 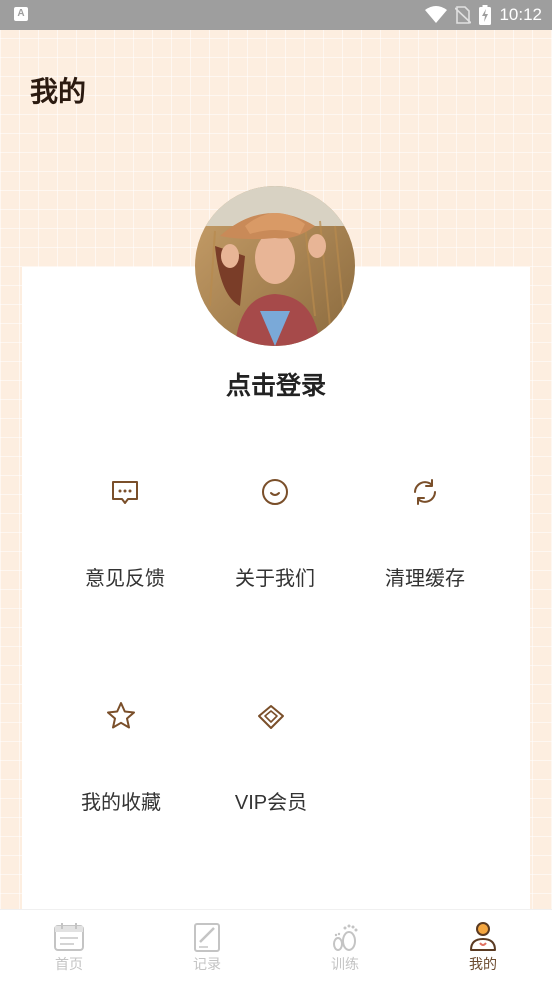 I want to click on menu-item-about: 关于我们, so click(x=275, y=532).